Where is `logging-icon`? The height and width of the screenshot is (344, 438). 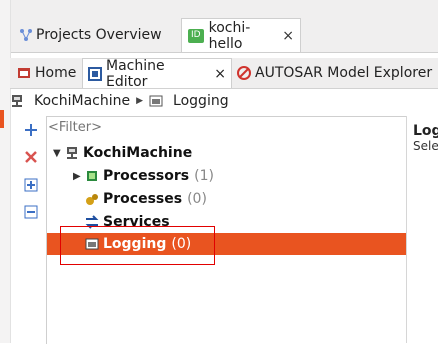 logging-icon is located at coordinates (156, 101).